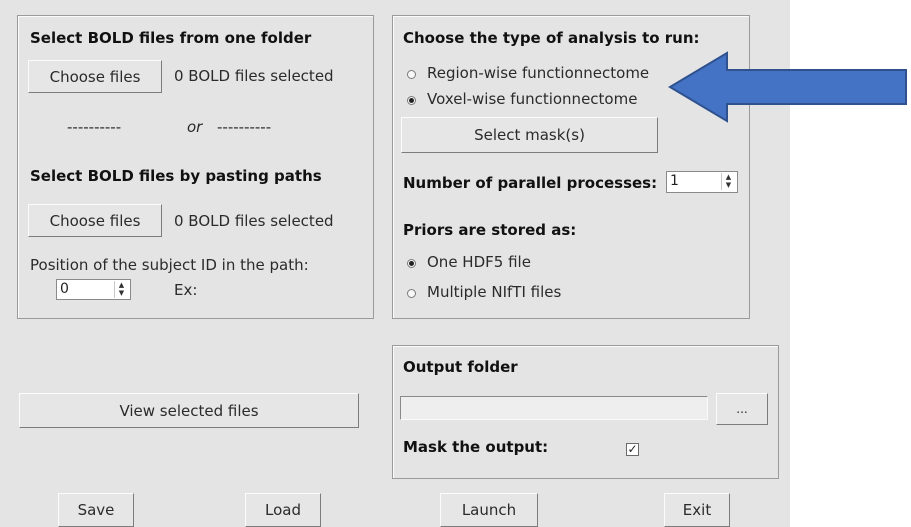  Describe the element at coordinates (93, 289) in the screenshot. I see `subject-id-position-spinbox: 0 ▲ ▼` at that location.